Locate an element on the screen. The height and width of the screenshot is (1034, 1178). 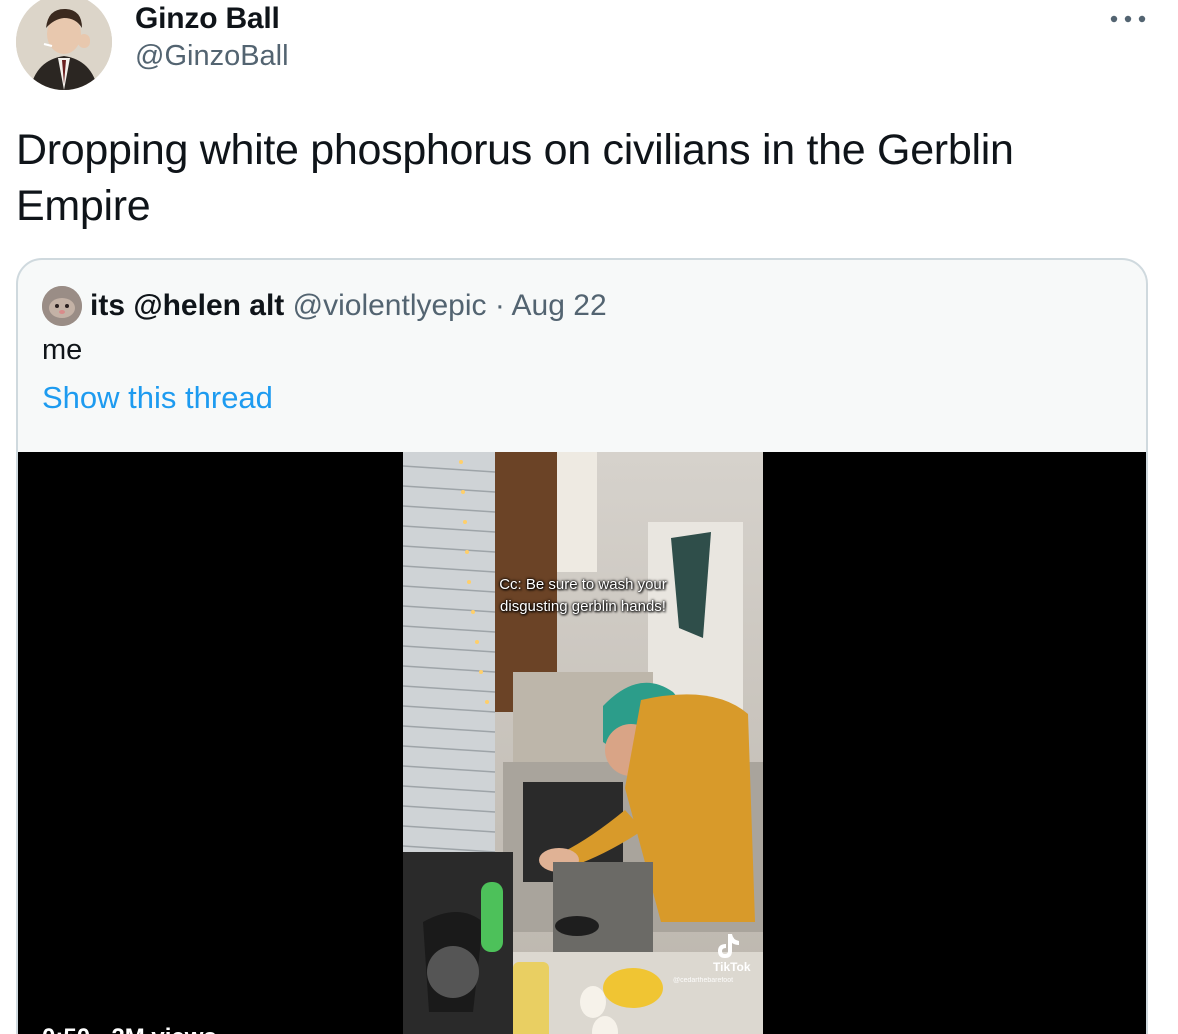
more-options-button is located at coordinates (1128, 19).